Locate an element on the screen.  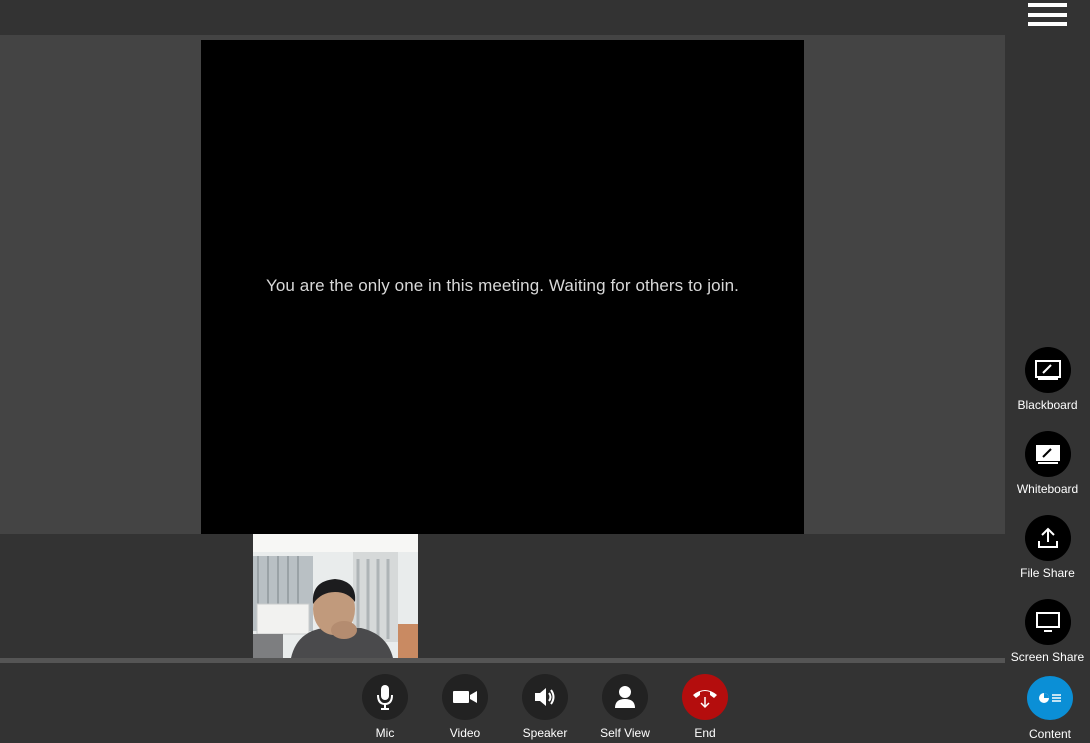
whiteboard-icon is located at coordinates (1047, 454).